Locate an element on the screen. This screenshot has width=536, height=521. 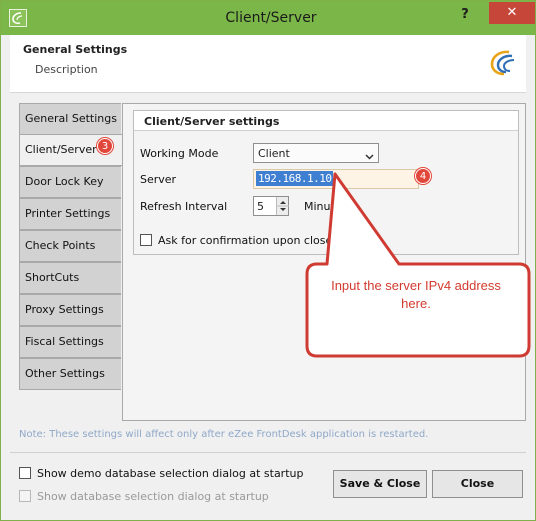
nav-item-label: Check Points is located at coordinates (60, 245).